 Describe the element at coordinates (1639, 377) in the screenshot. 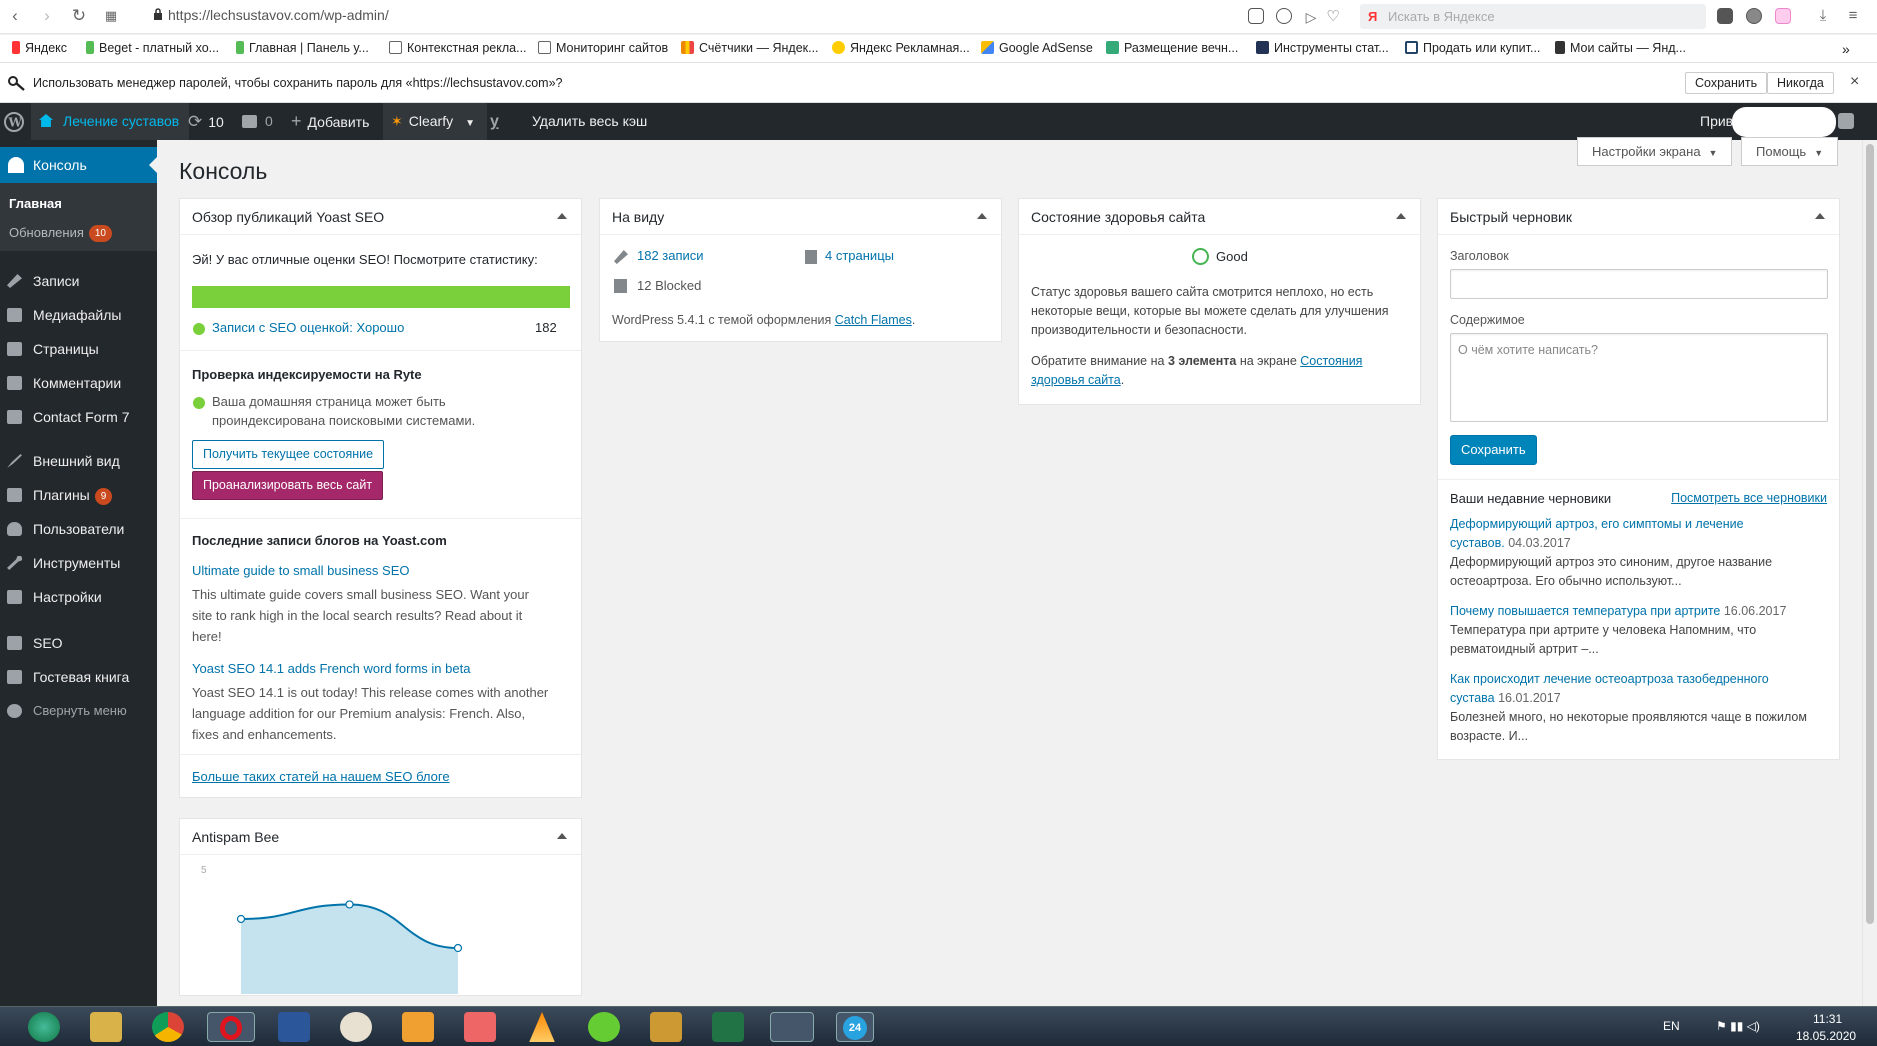

I see `draft-content-textarea: О чём хотите написать?` at that location.